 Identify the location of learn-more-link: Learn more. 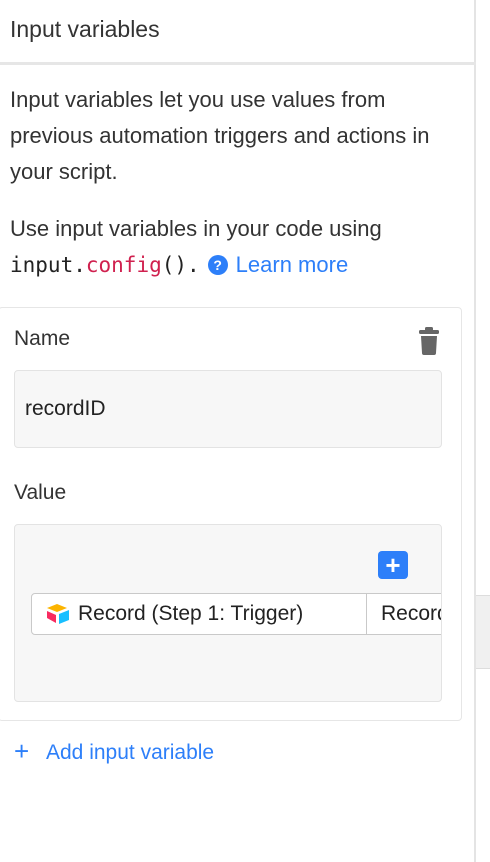
(292, 264).